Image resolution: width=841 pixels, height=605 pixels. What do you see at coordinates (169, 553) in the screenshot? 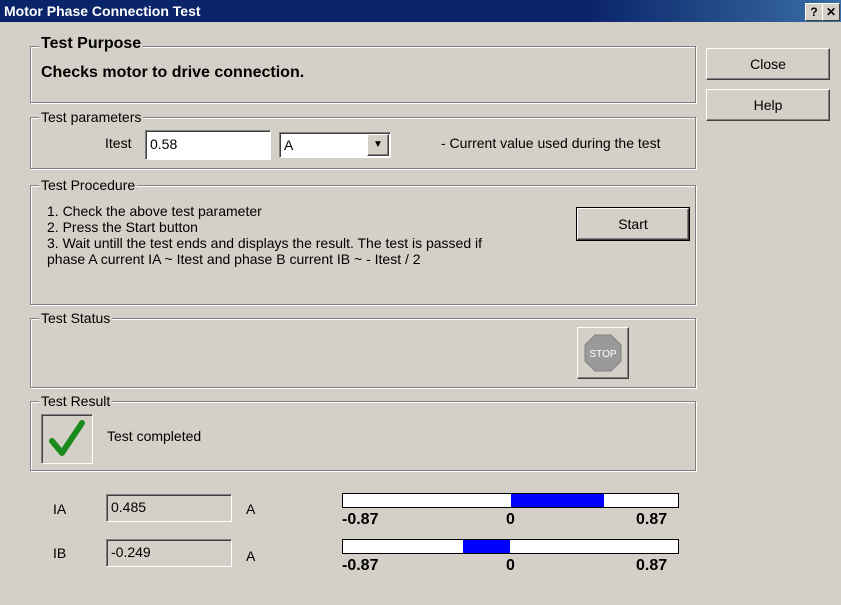
I see `ib-value-field: -0.249` at bounding box center [169, 553].